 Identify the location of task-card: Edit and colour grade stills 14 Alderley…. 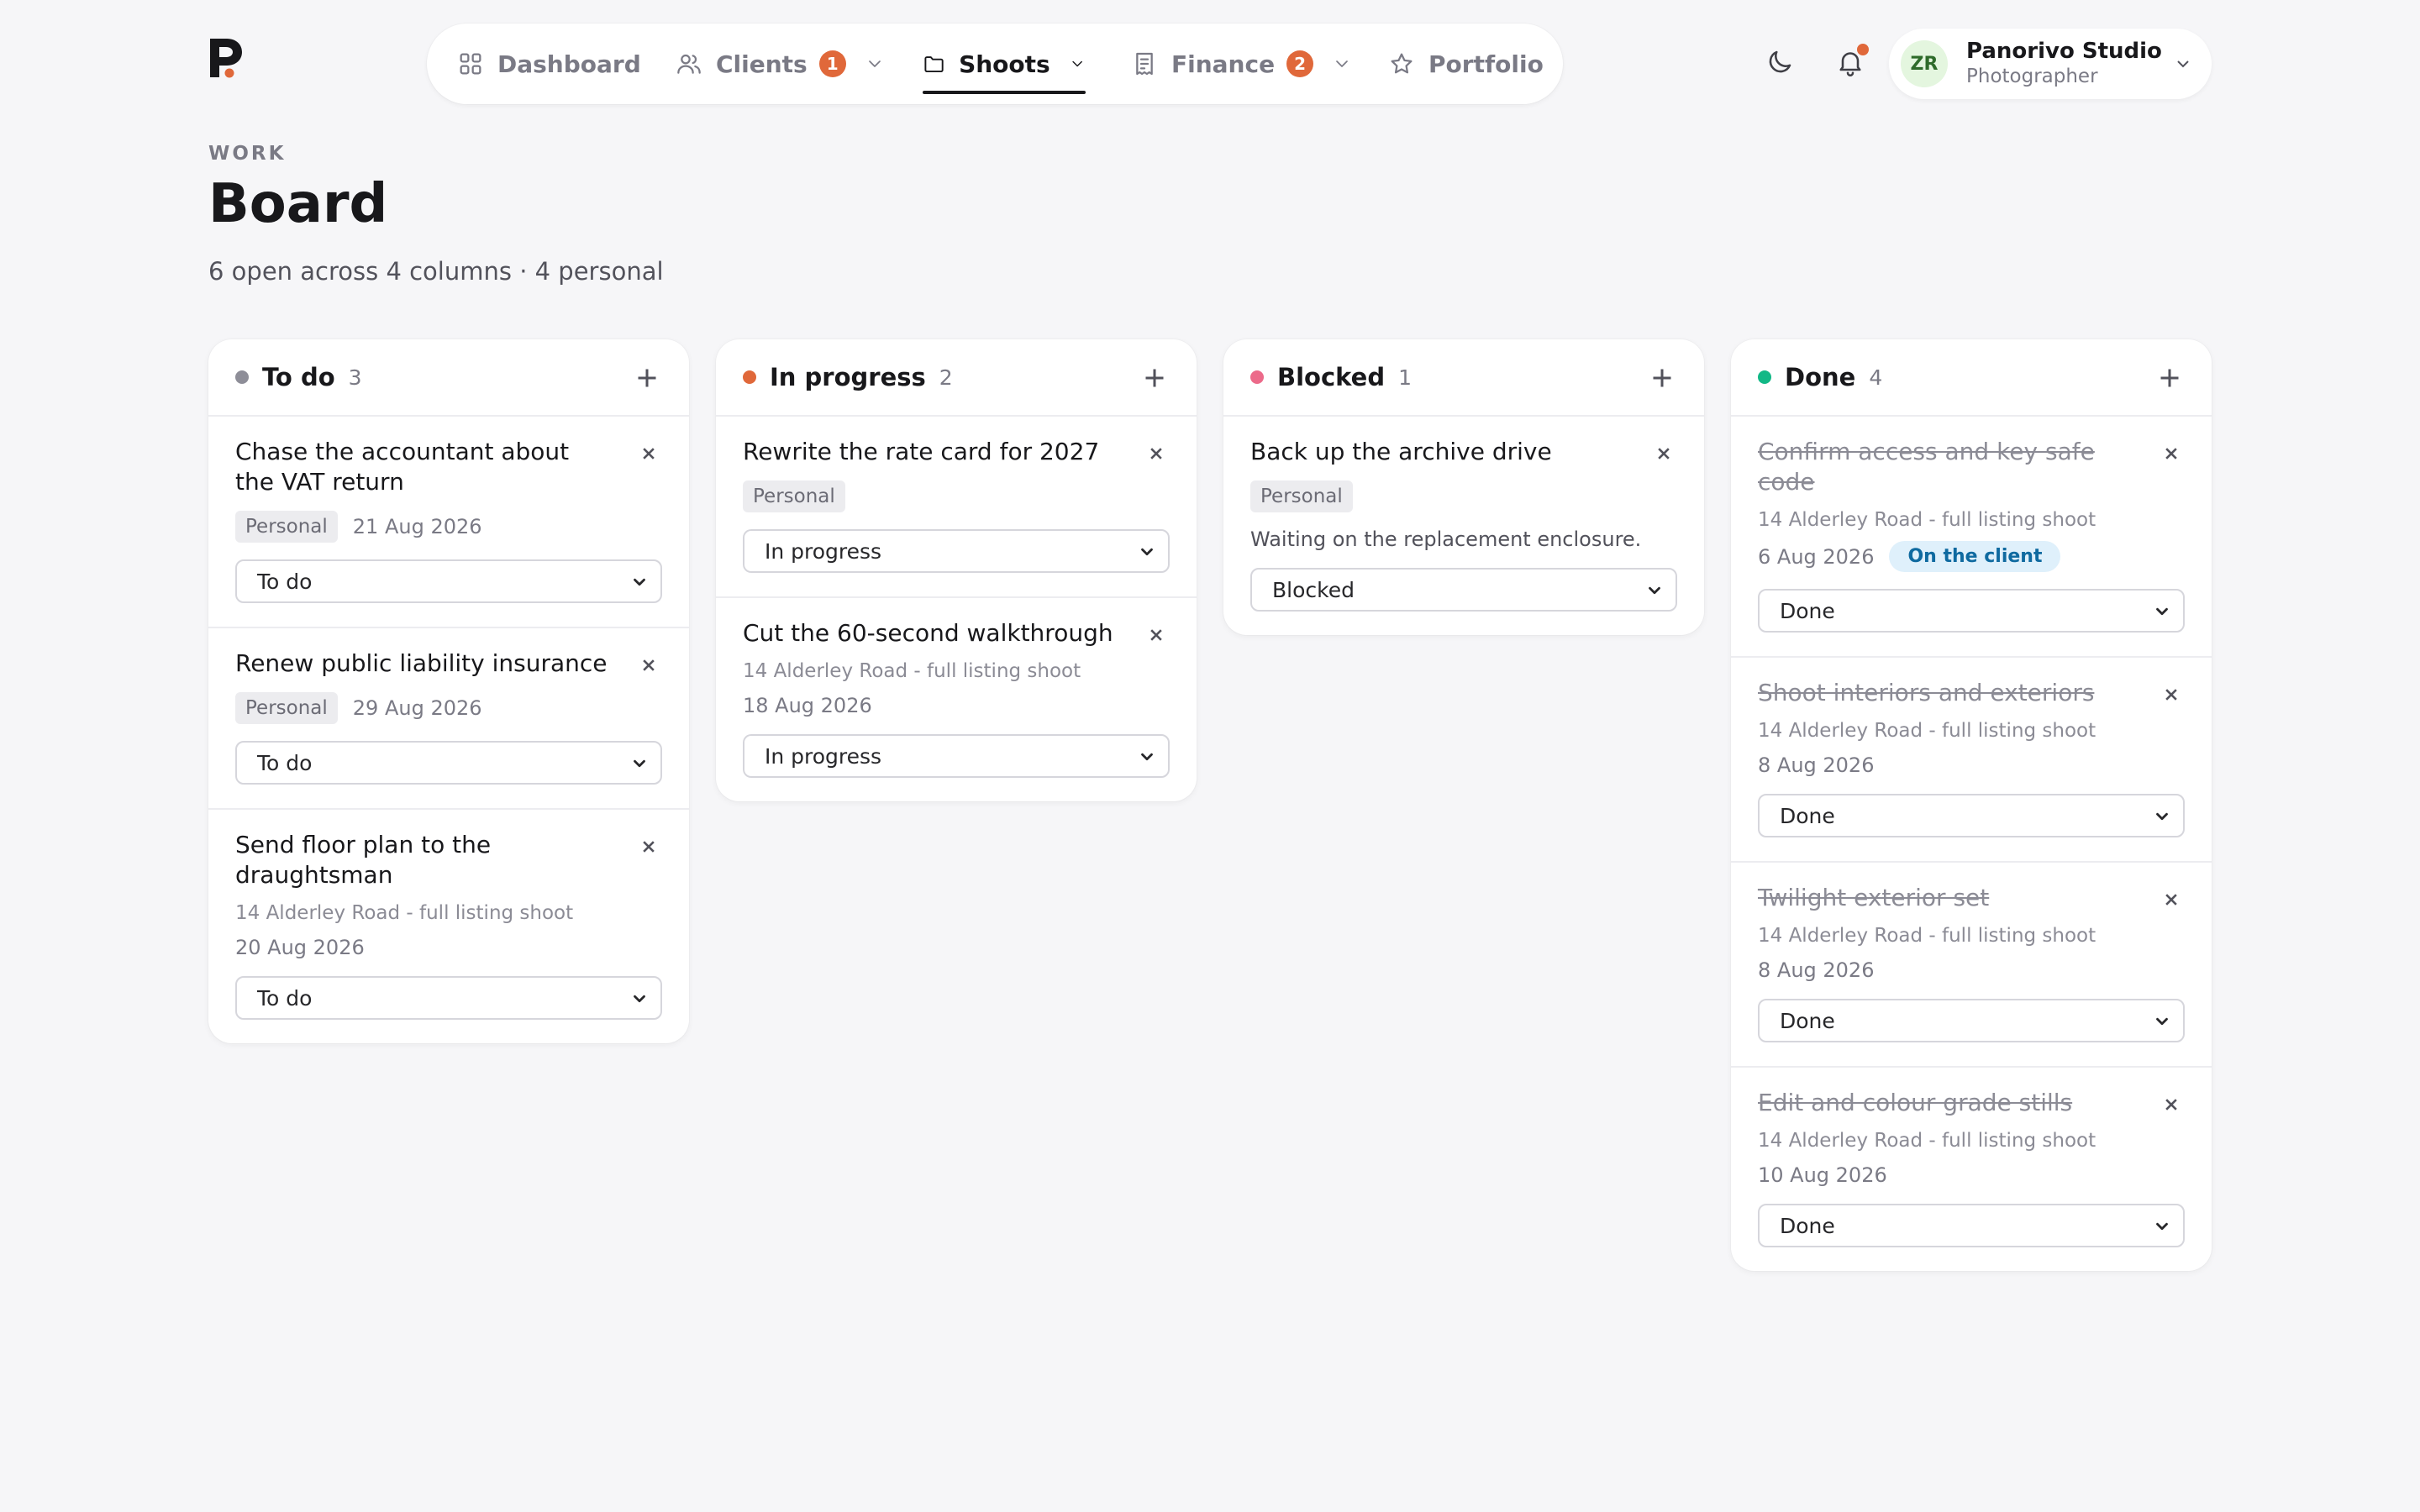
(1972, 1169).